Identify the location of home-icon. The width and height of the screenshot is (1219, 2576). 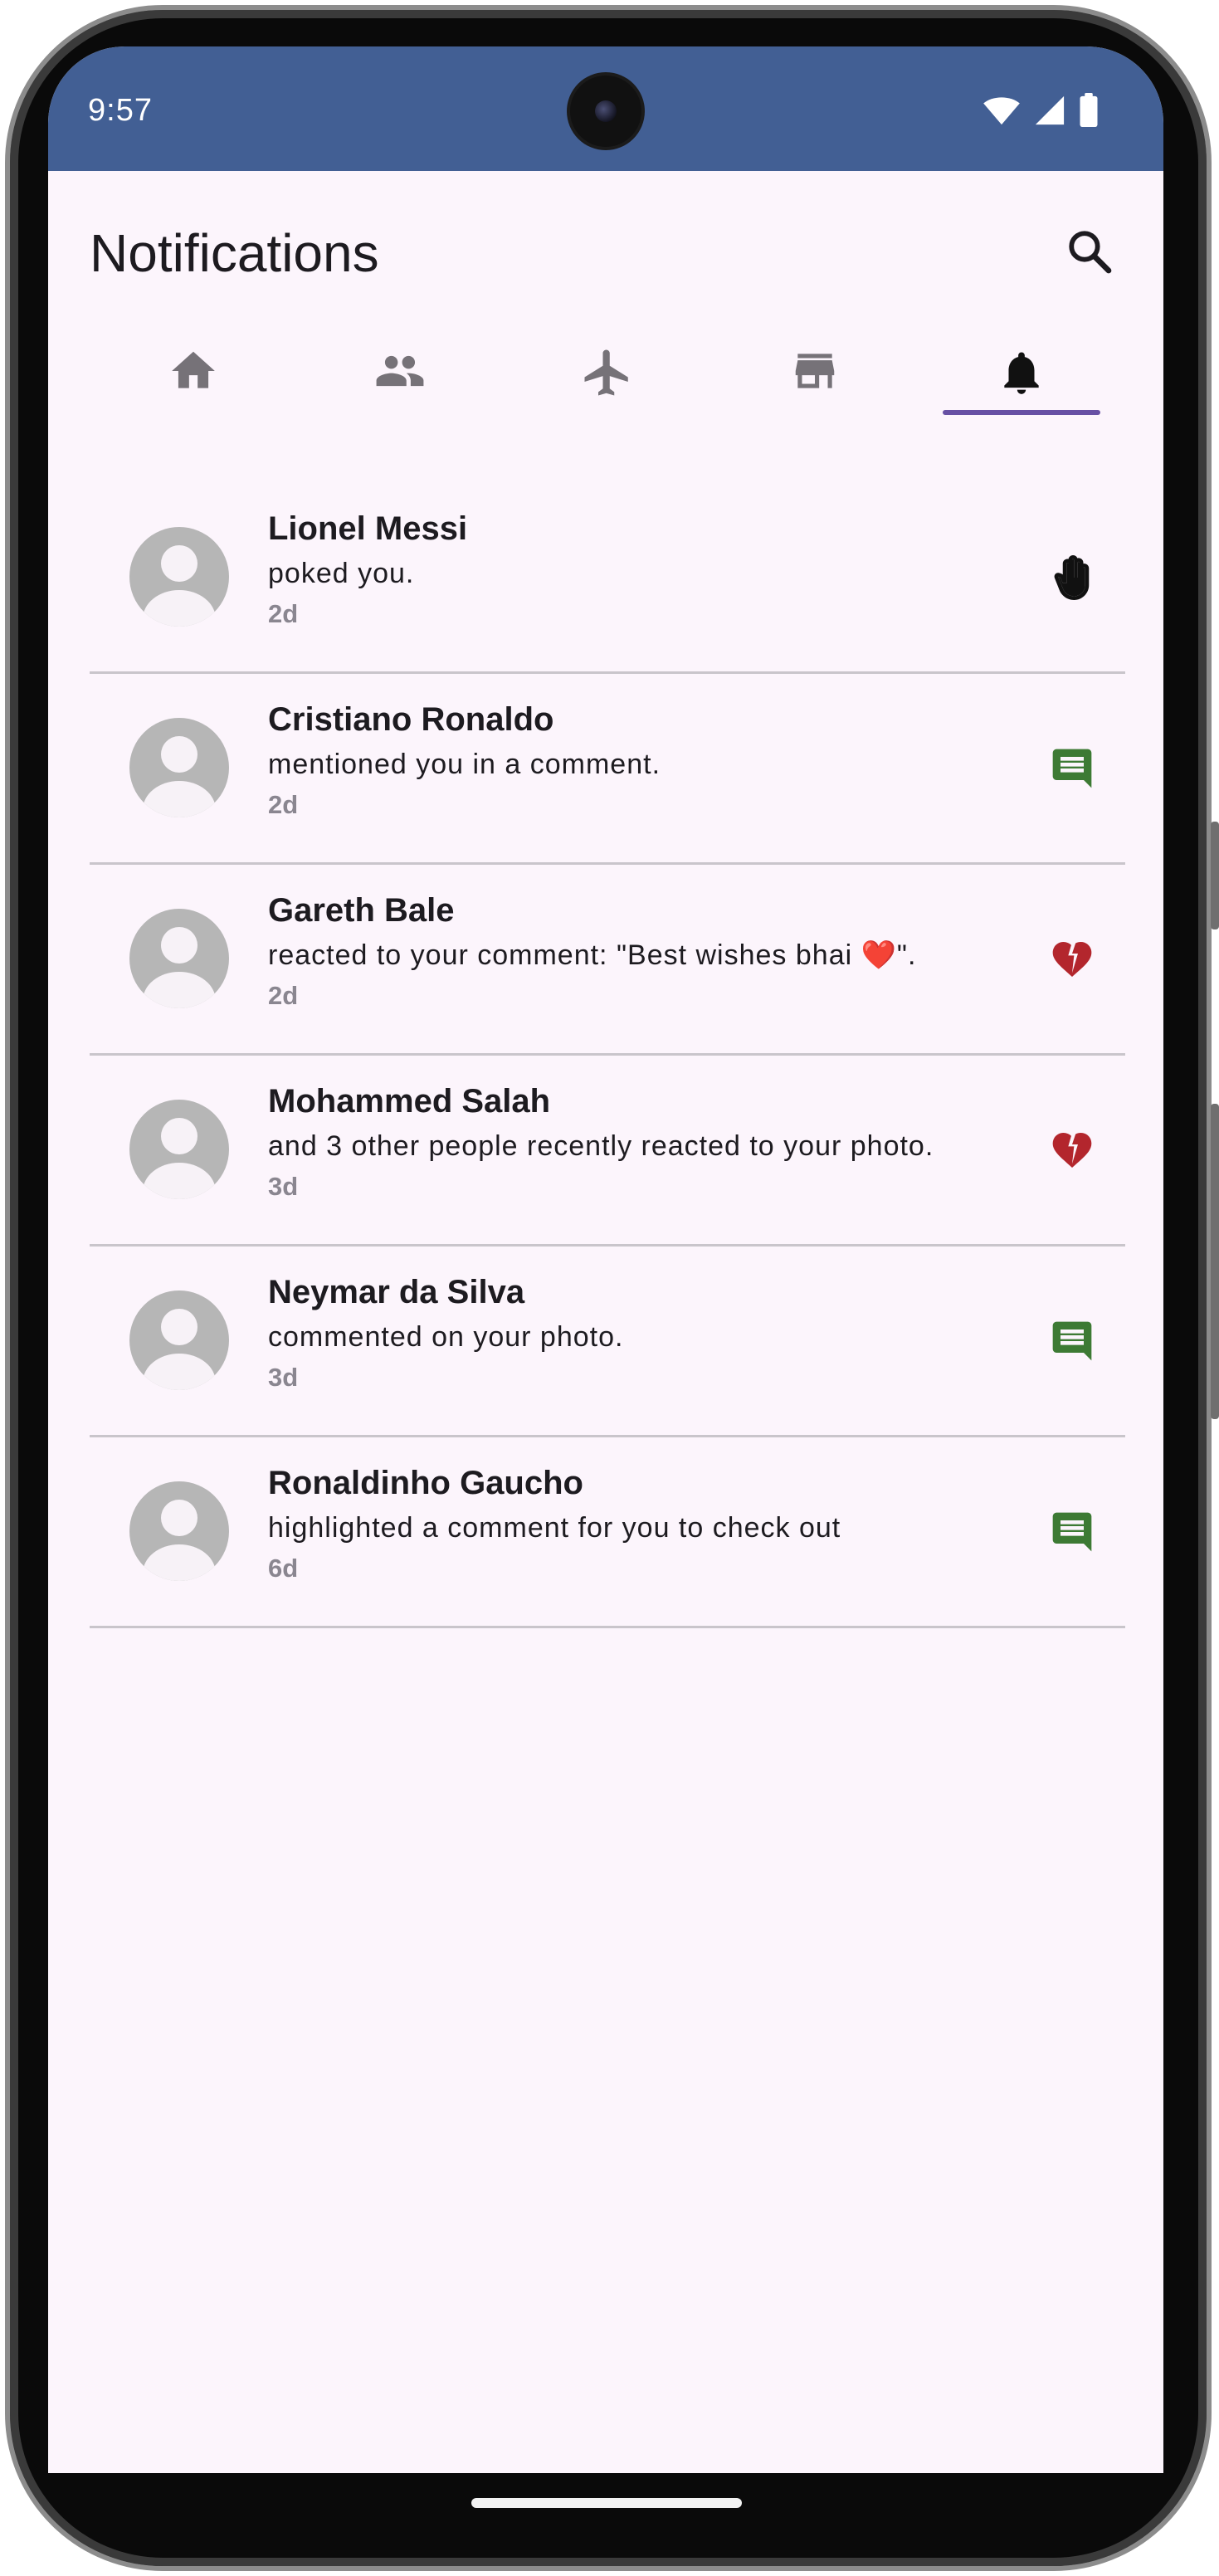
(194, 373).